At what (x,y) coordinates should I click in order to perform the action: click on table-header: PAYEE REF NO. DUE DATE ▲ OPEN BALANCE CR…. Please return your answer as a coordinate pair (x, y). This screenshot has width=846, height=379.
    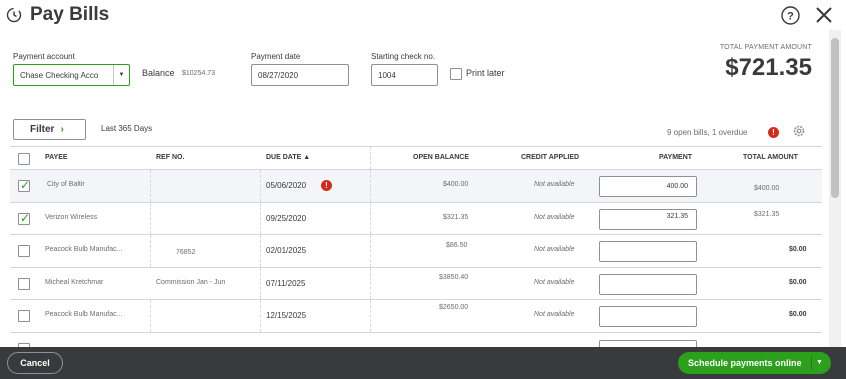
    Looking at the image, I should click on (416, 158).